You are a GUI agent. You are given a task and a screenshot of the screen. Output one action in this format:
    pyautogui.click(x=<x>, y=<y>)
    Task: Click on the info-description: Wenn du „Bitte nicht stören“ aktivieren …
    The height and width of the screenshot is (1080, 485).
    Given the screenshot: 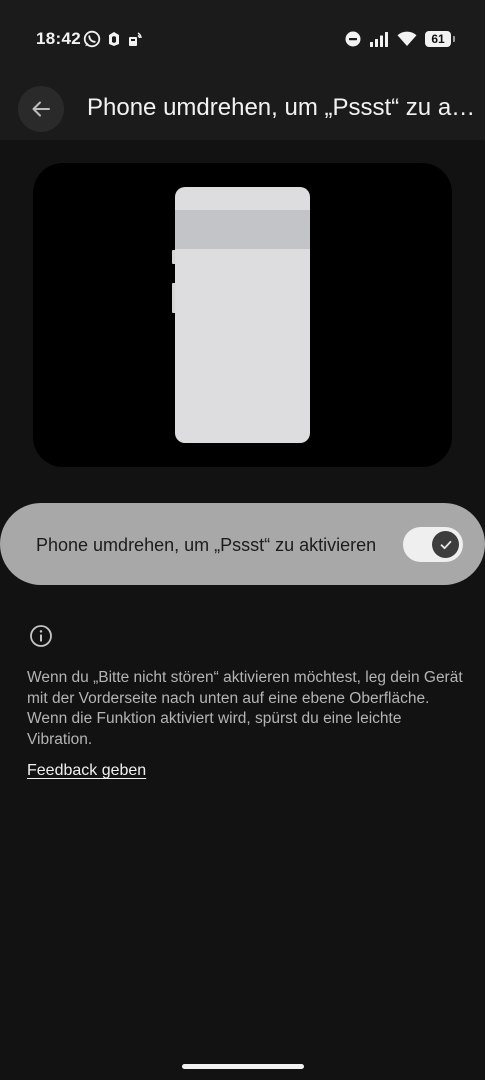 What is the action you would take?
    pyautogui.click(x=245, y=708)
    